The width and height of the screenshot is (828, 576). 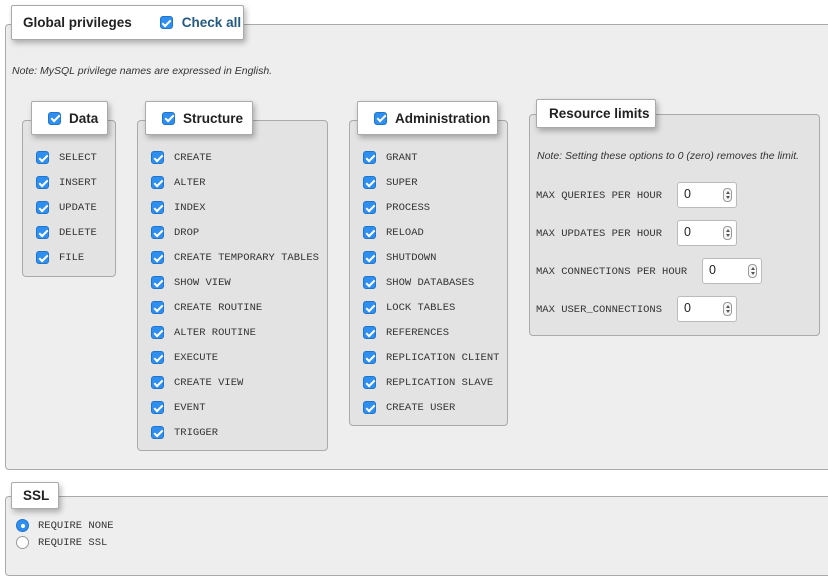 What do you see at coordinates (707, 309) in the screenshot?
I see `resource-limit-input-max-user-connections: 0` at bounding box center [707, 309].